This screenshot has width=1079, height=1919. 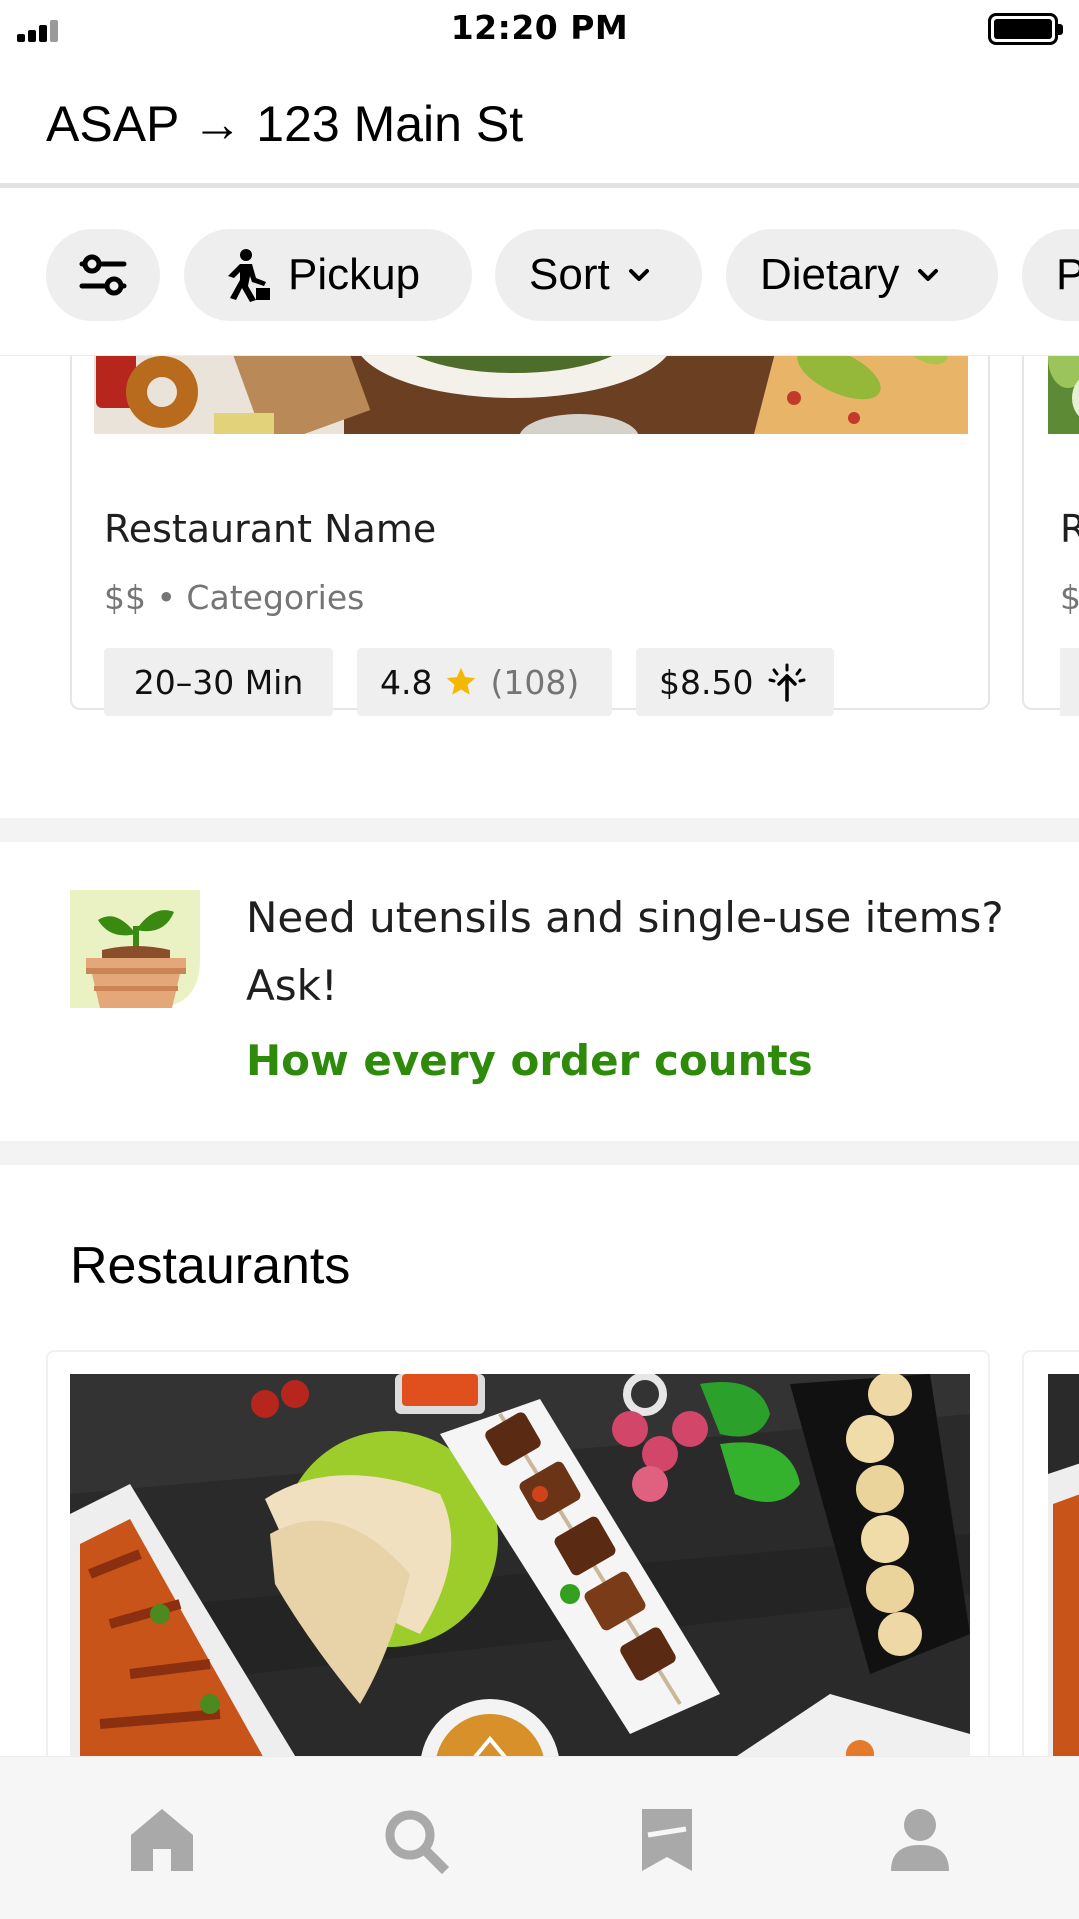 I want to click on filter-dietary-chip: Dietary, so click(x=862, y=275).